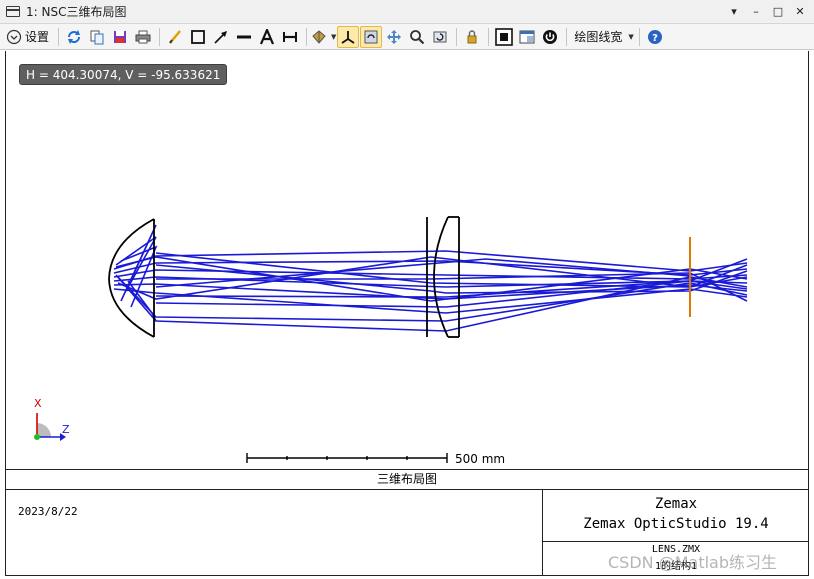  I want to click on rotate-3d-icon, so click(319, 36).